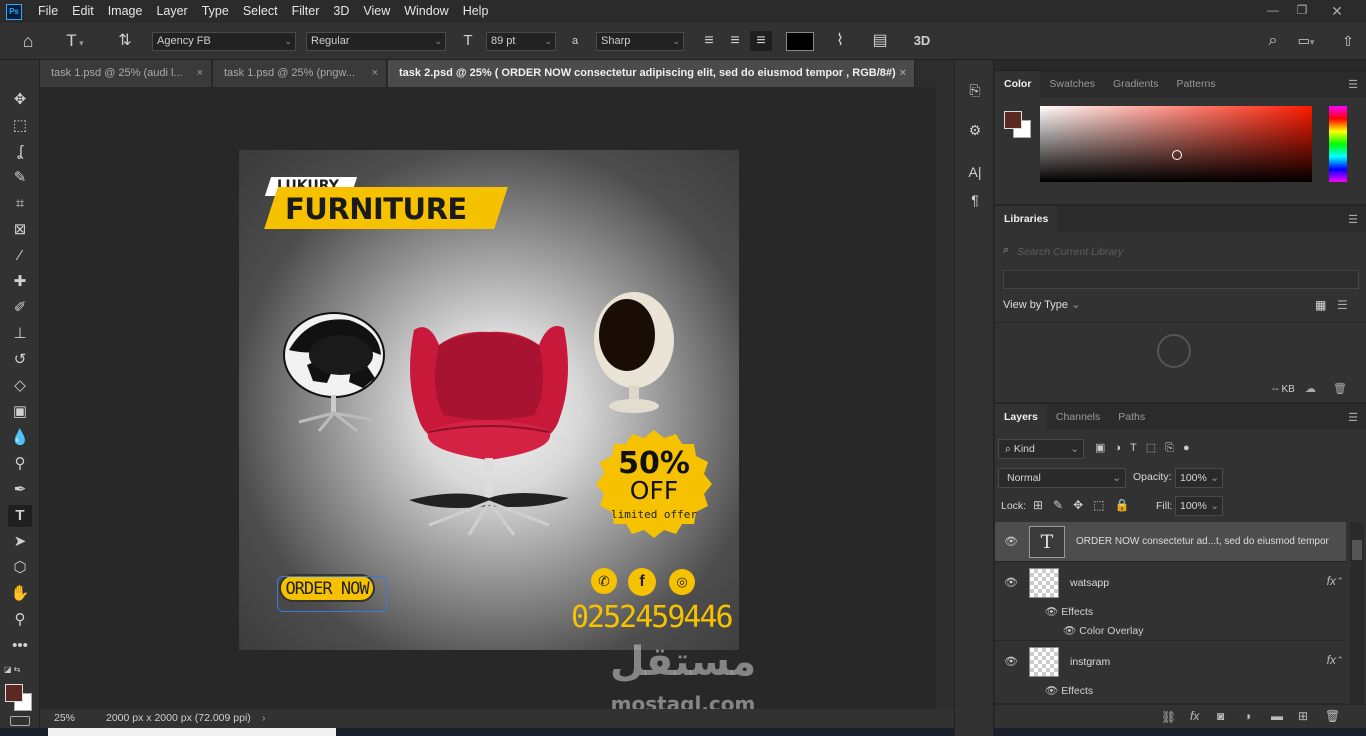 The width and height of the screenshot is (1366, 736). Describe the element at coordinates (12, 669) in the screenshot. I see `default-colors-icon: ◪ ⇆` at that location.